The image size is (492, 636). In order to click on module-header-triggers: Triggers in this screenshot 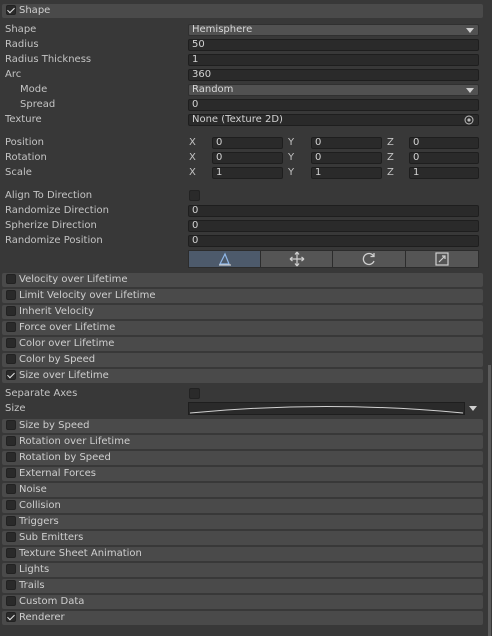, I will do `click(242, 522)`.